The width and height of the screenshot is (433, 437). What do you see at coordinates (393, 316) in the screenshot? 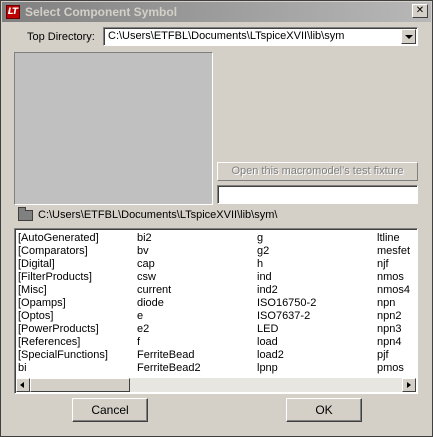
I see `list-item: npn2` at bounding box center [393, 316].